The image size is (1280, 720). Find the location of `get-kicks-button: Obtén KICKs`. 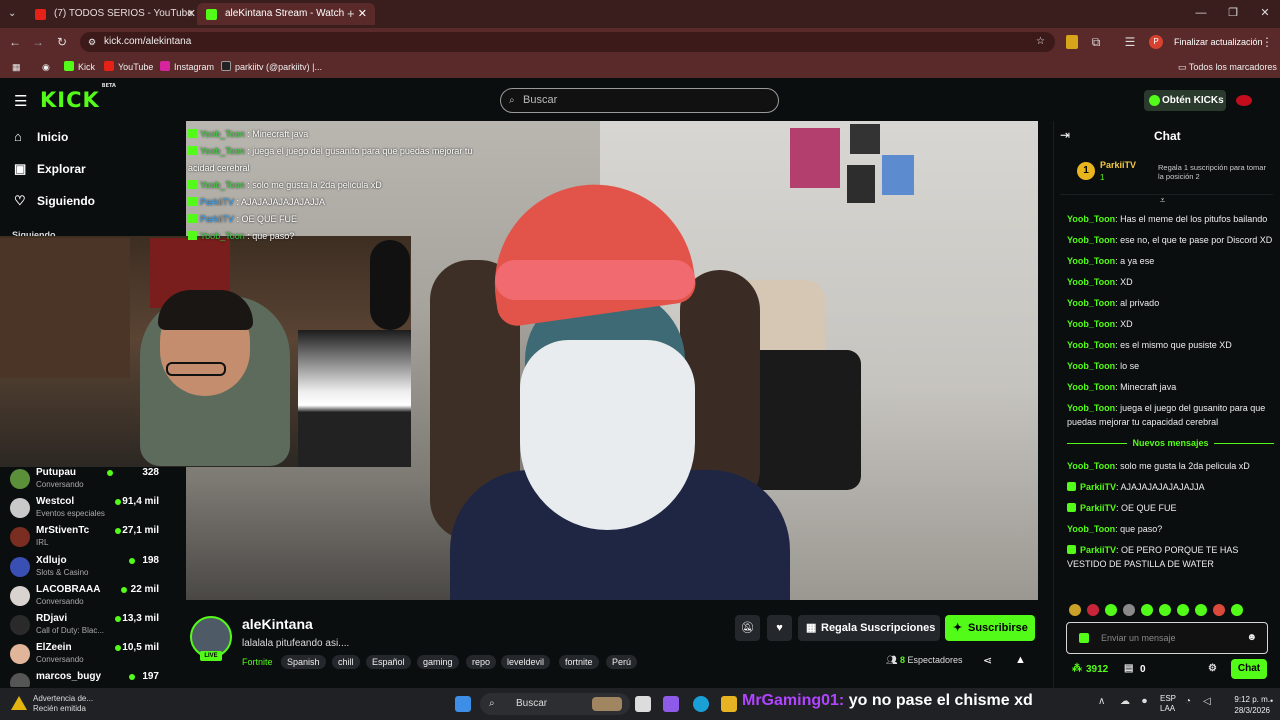

get-kicks-button: Obtén KICKs is located at coordinates (1185, 100).